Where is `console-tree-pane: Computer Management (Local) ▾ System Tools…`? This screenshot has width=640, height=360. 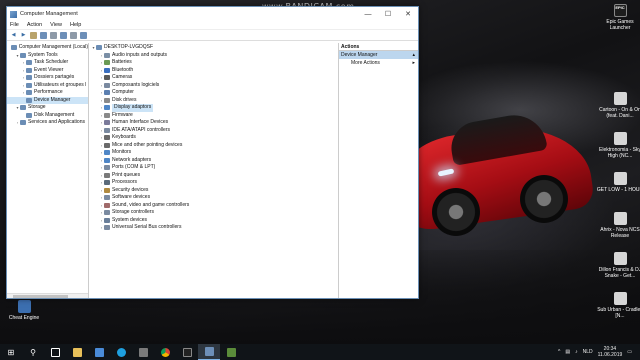
console-tree-pane: Computer Management (Local) ▾ System Tools… is located at coordinates (48, 170).